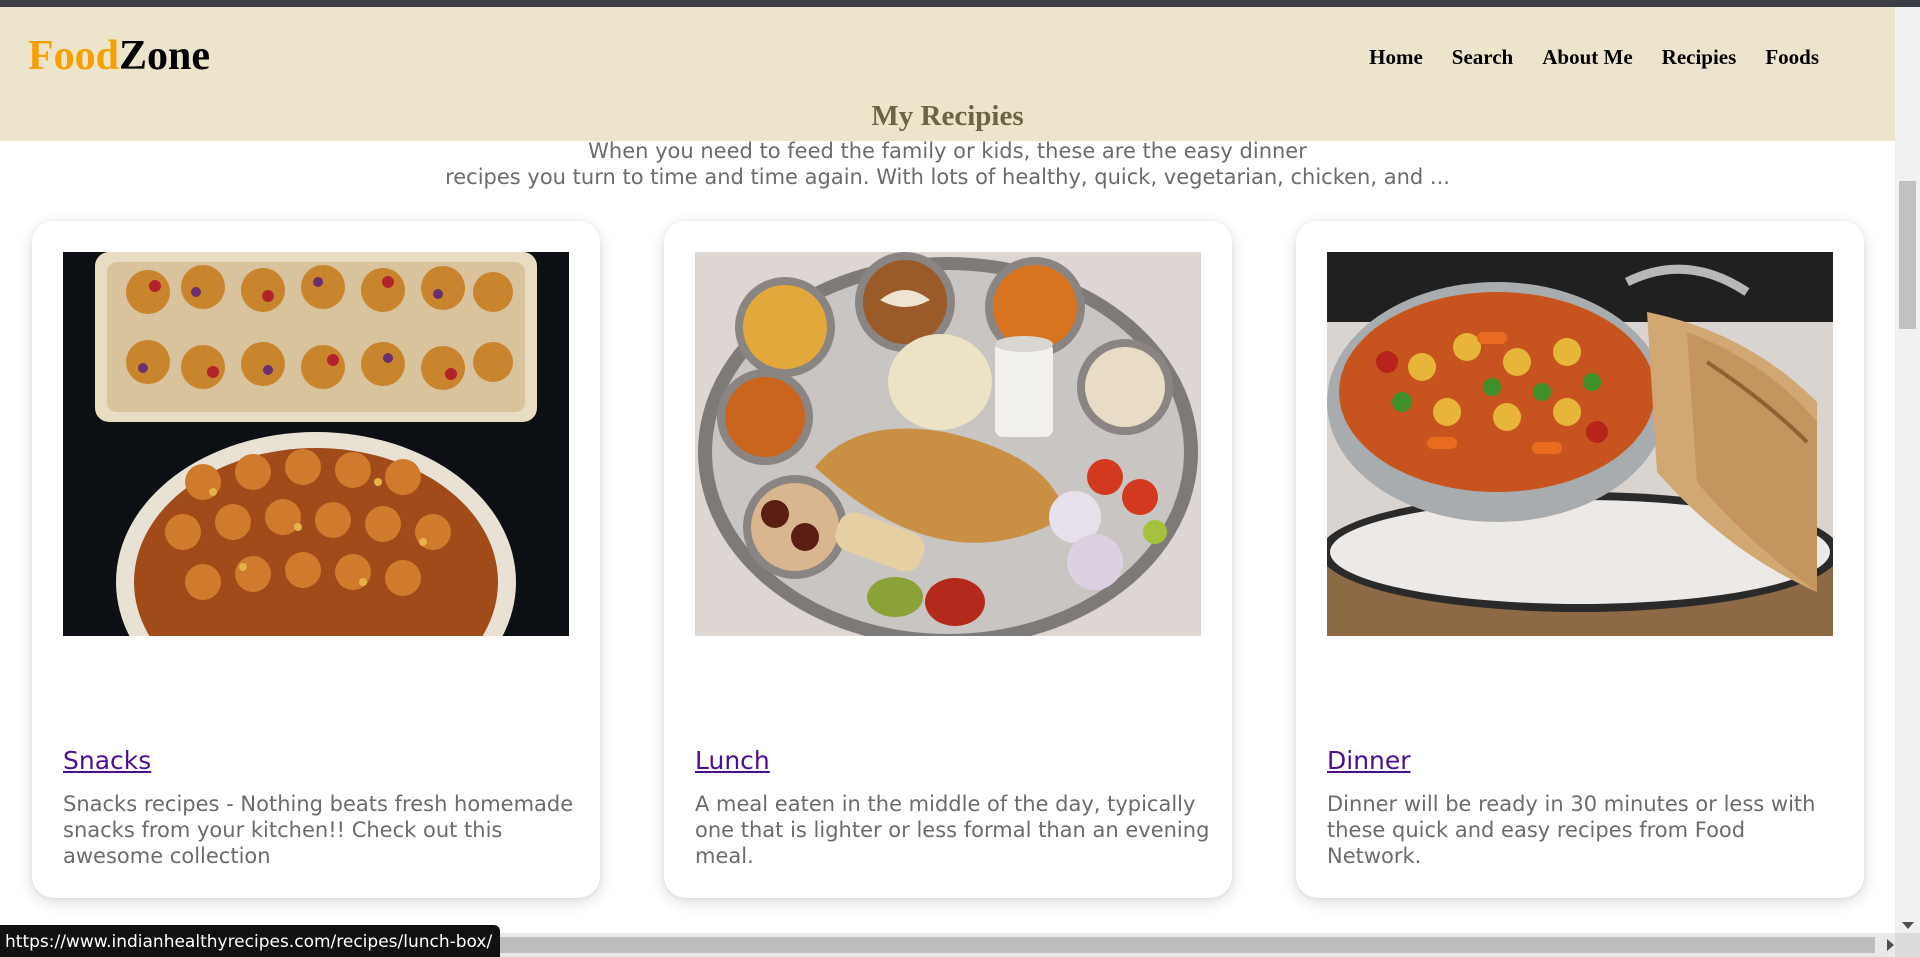 Image resolution: width=1920 pixels, height=957 pixels. I want to click on window-top-border, so click(960, 3).